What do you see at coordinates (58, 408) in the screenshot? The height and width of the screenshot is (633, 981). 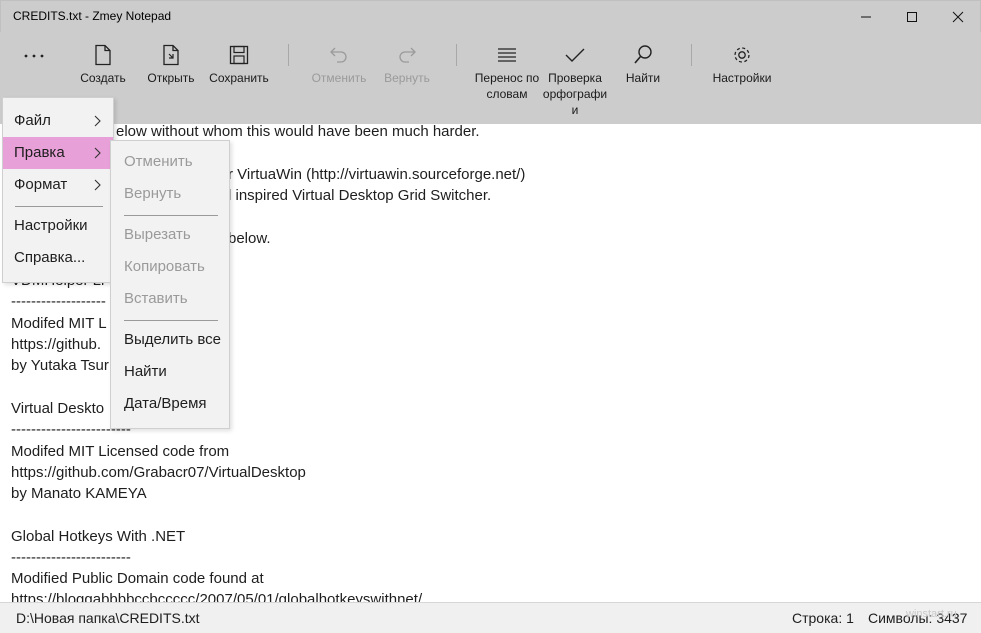 I see `editor-line: Virtual Deskto` at bounding box center [58, 408].